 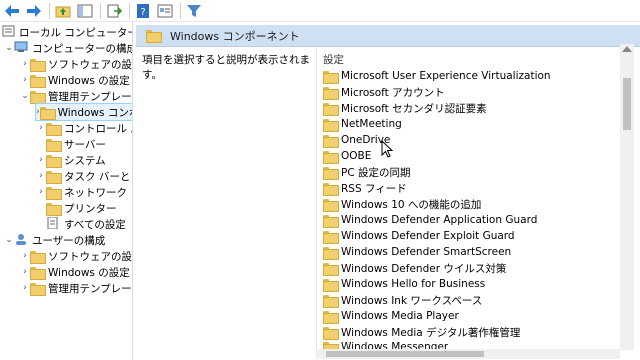 What do you see at coordinates (94, 112) in the screenshot?
I see `tree-label: Windows コンポーネント` at bounding box center [94, 112].